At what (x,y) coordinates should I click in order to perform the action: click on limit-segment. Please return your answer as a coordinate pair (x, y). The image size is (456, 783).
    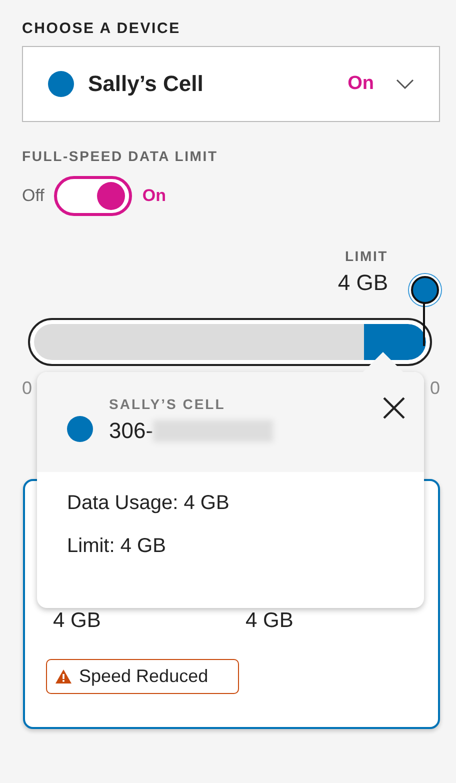
    Looking at the image, I should click on (395, 342).